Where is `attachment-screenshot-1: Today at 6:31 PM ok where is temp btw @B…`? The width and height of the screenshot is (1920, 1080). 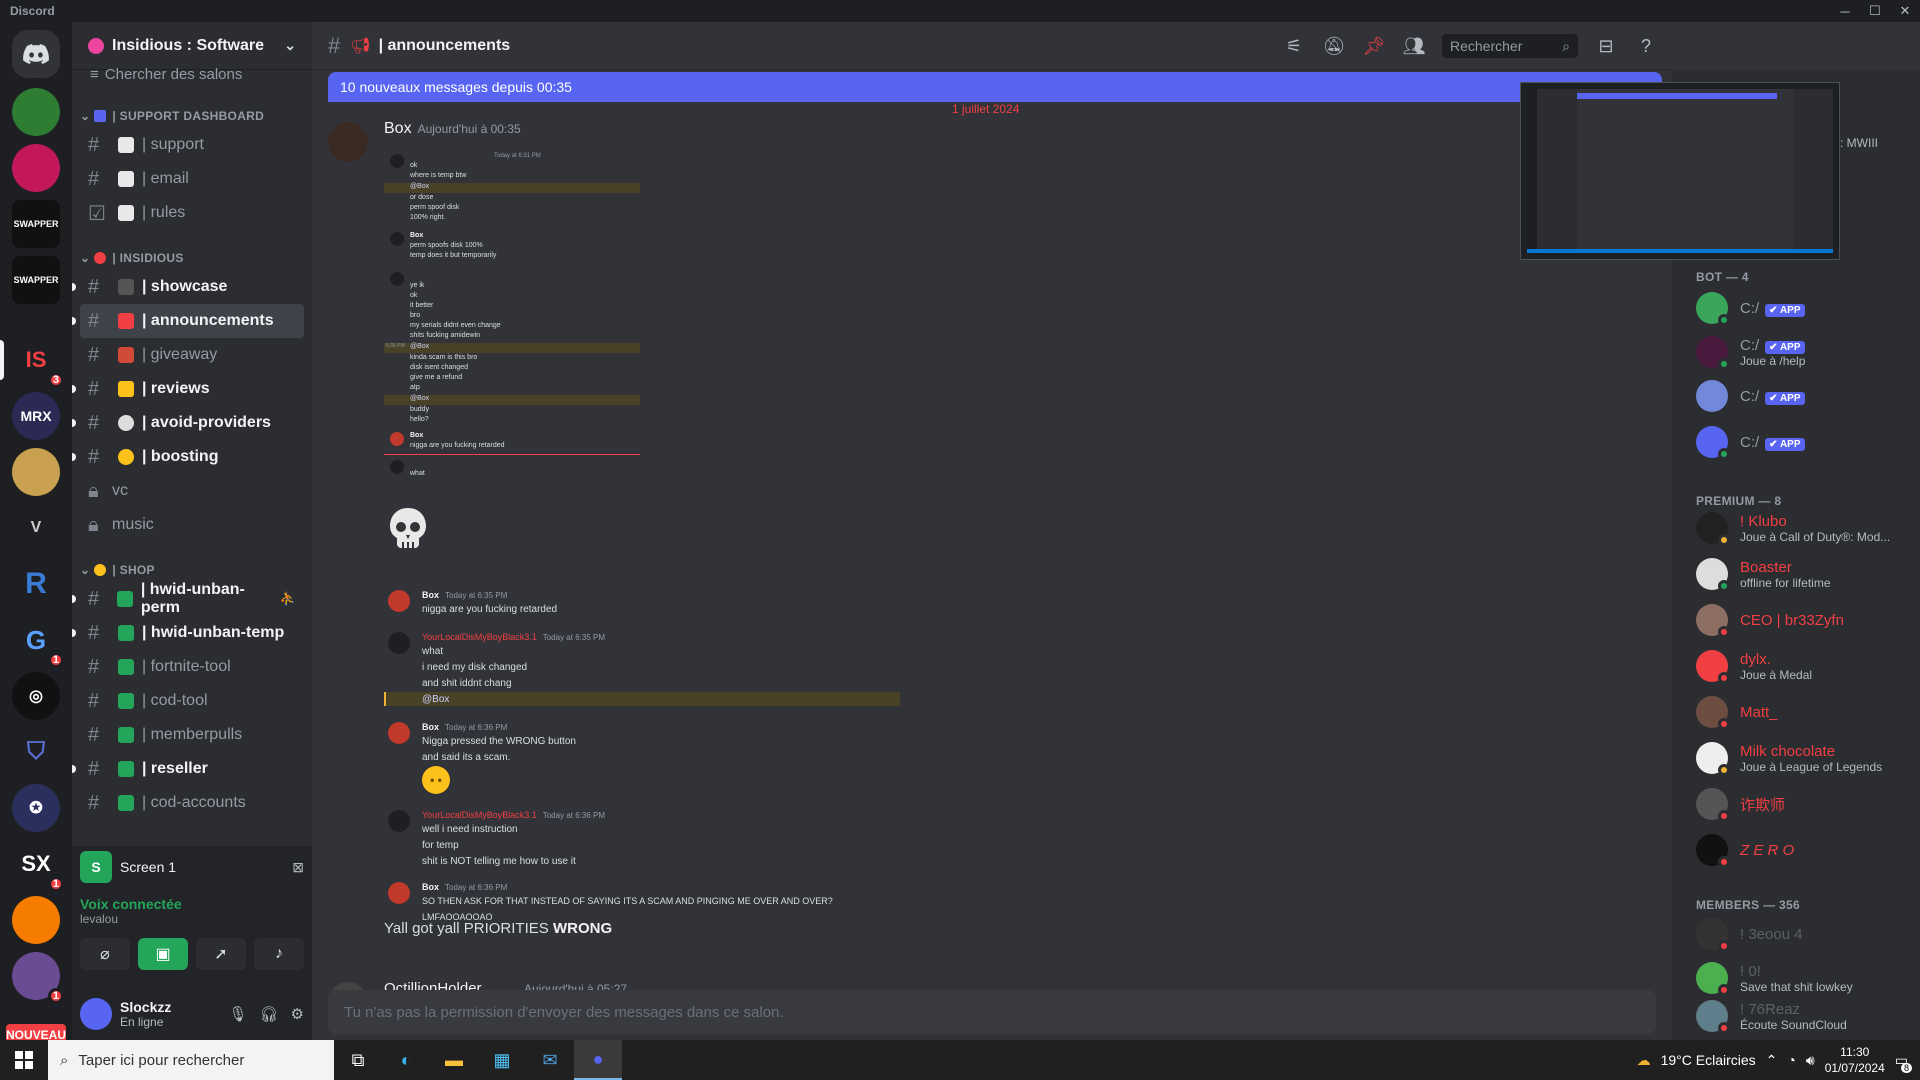 attachment-screenshot-1: Today at 6:31 PM ok where is temp btw @B… is located at coordinates (514, 320).